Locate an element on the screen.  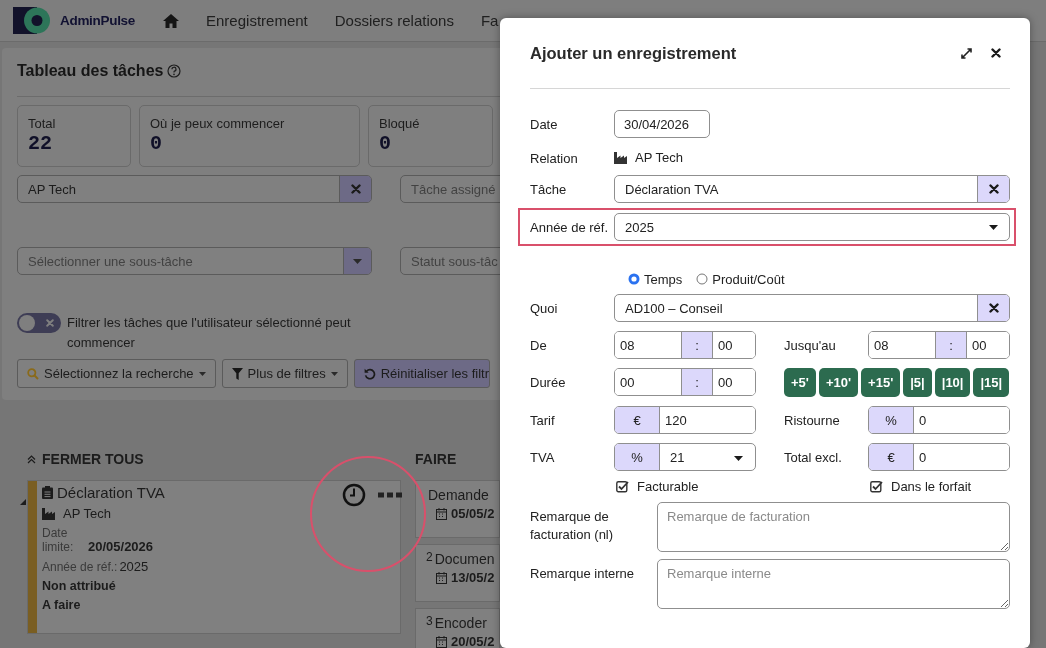
deadline-label: Date limite: is located at coordinates (58, 540).